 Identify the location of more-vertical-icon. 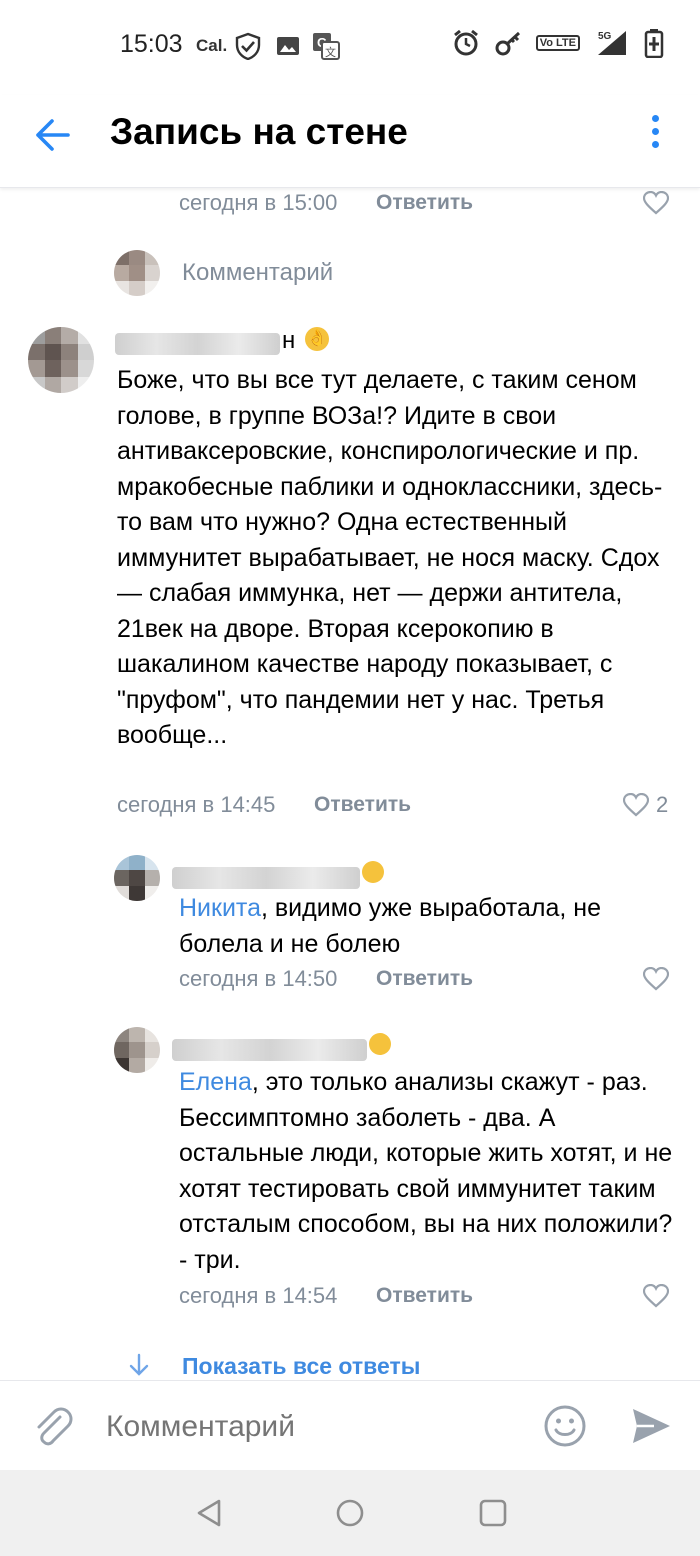
(655, 135).